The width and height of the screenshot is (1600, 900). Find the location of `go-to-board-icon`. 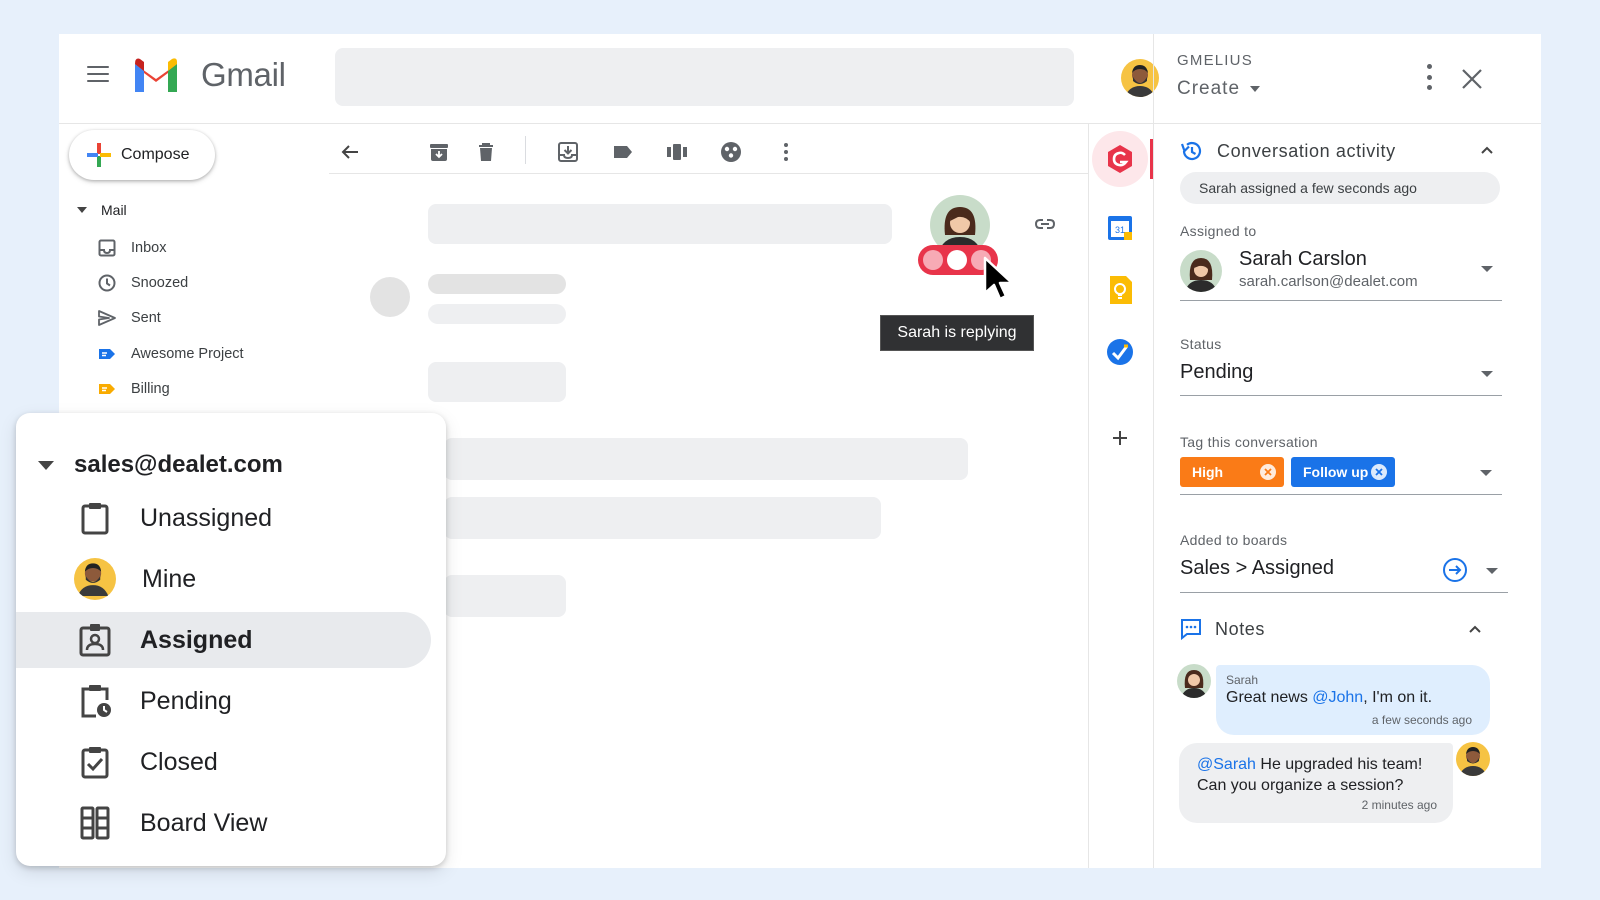

go-to-board-icon is located at coordinates (1455, 570).